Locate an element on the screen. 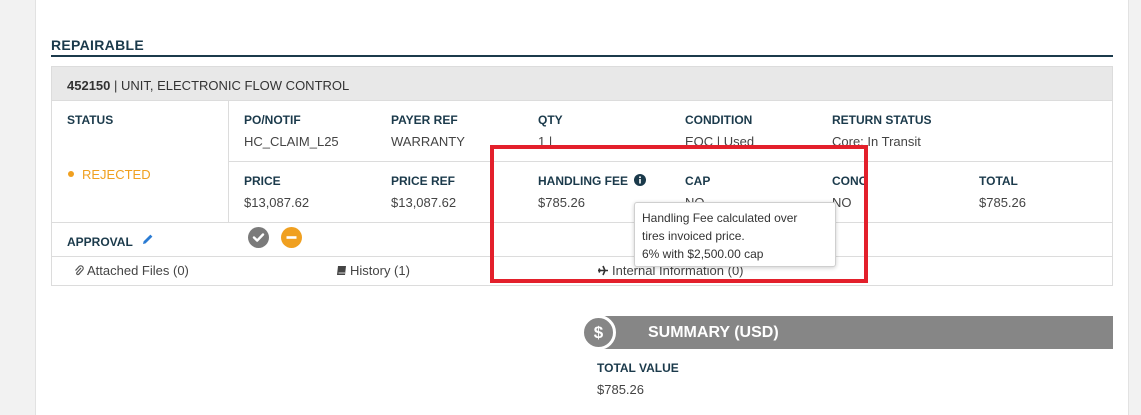 The height and width of the screenshot is (415, 1141). airplane-icon is located at coordinates (603, 270).